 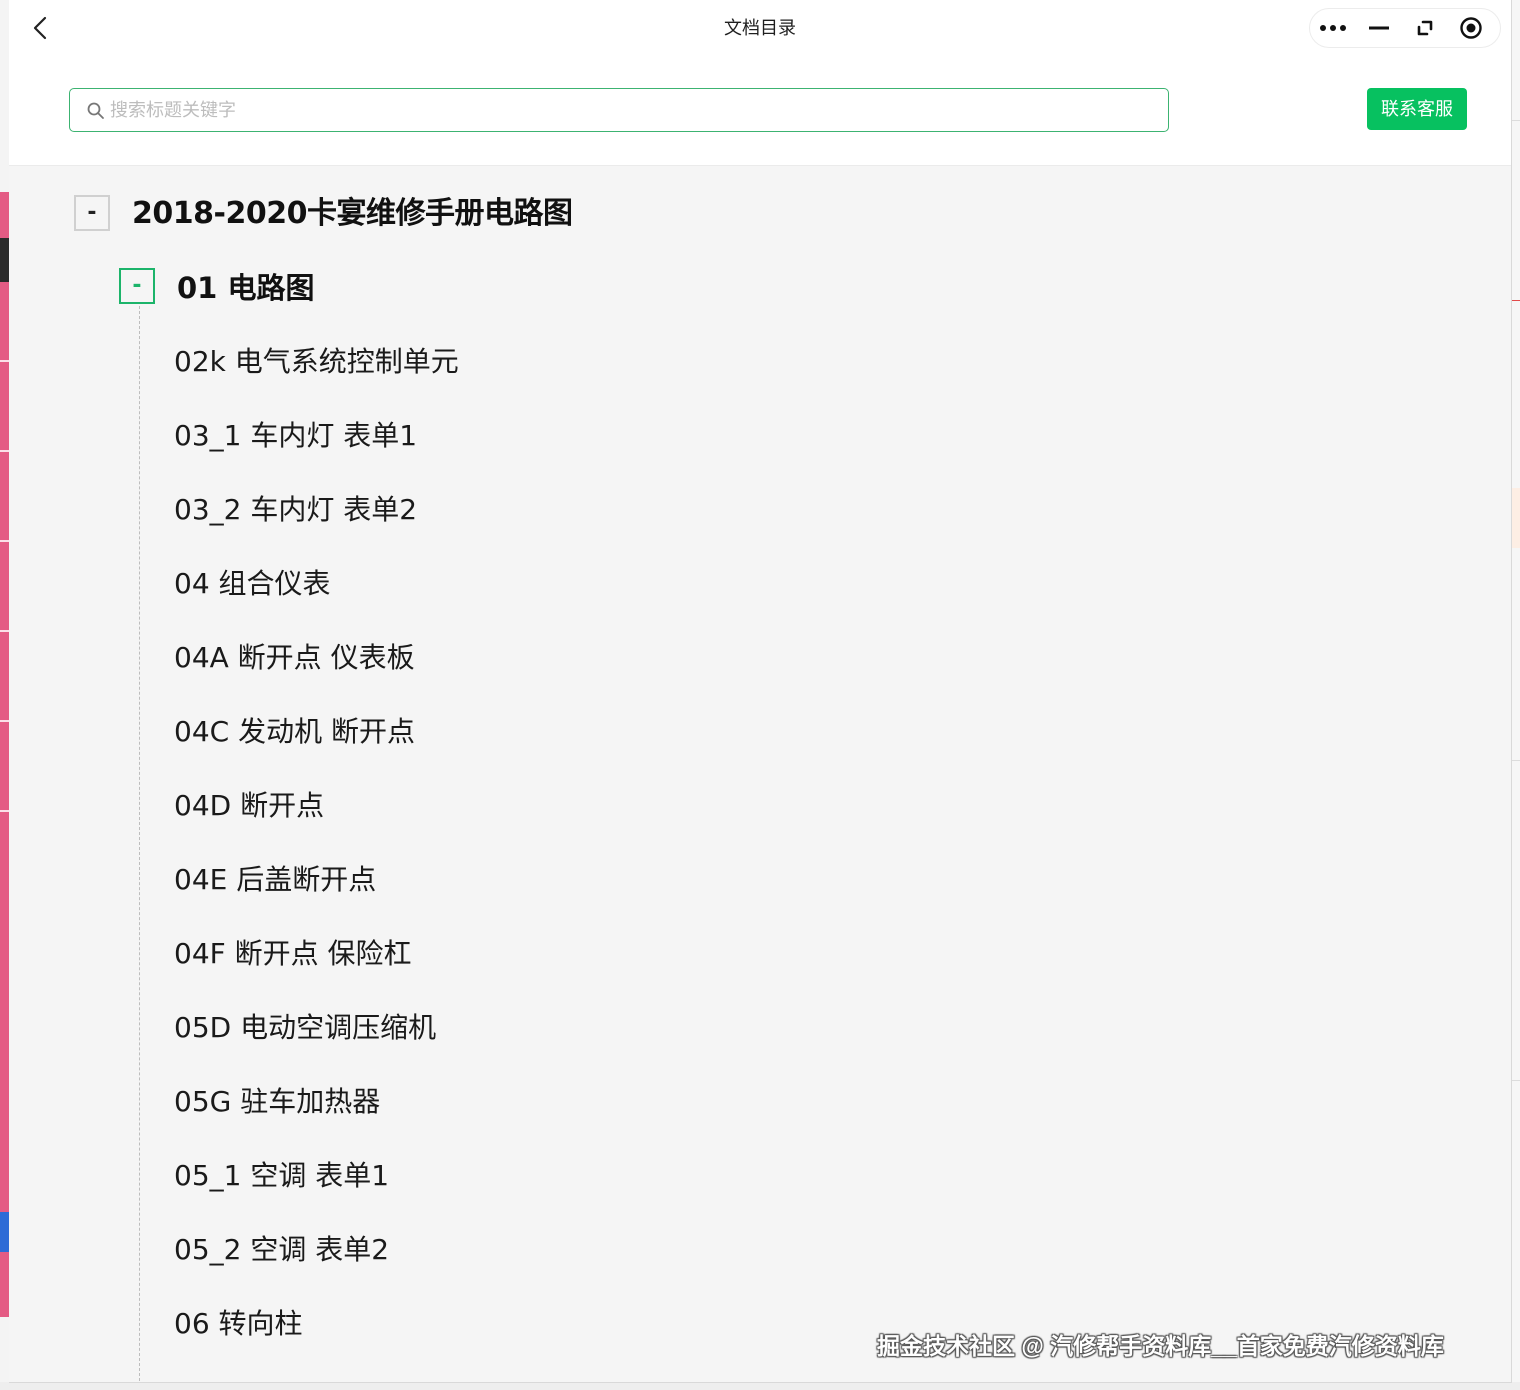 What do you see at coordinates (95, 110) in the screenshot?
I see `search-icon` at bounding box center [95, 110].